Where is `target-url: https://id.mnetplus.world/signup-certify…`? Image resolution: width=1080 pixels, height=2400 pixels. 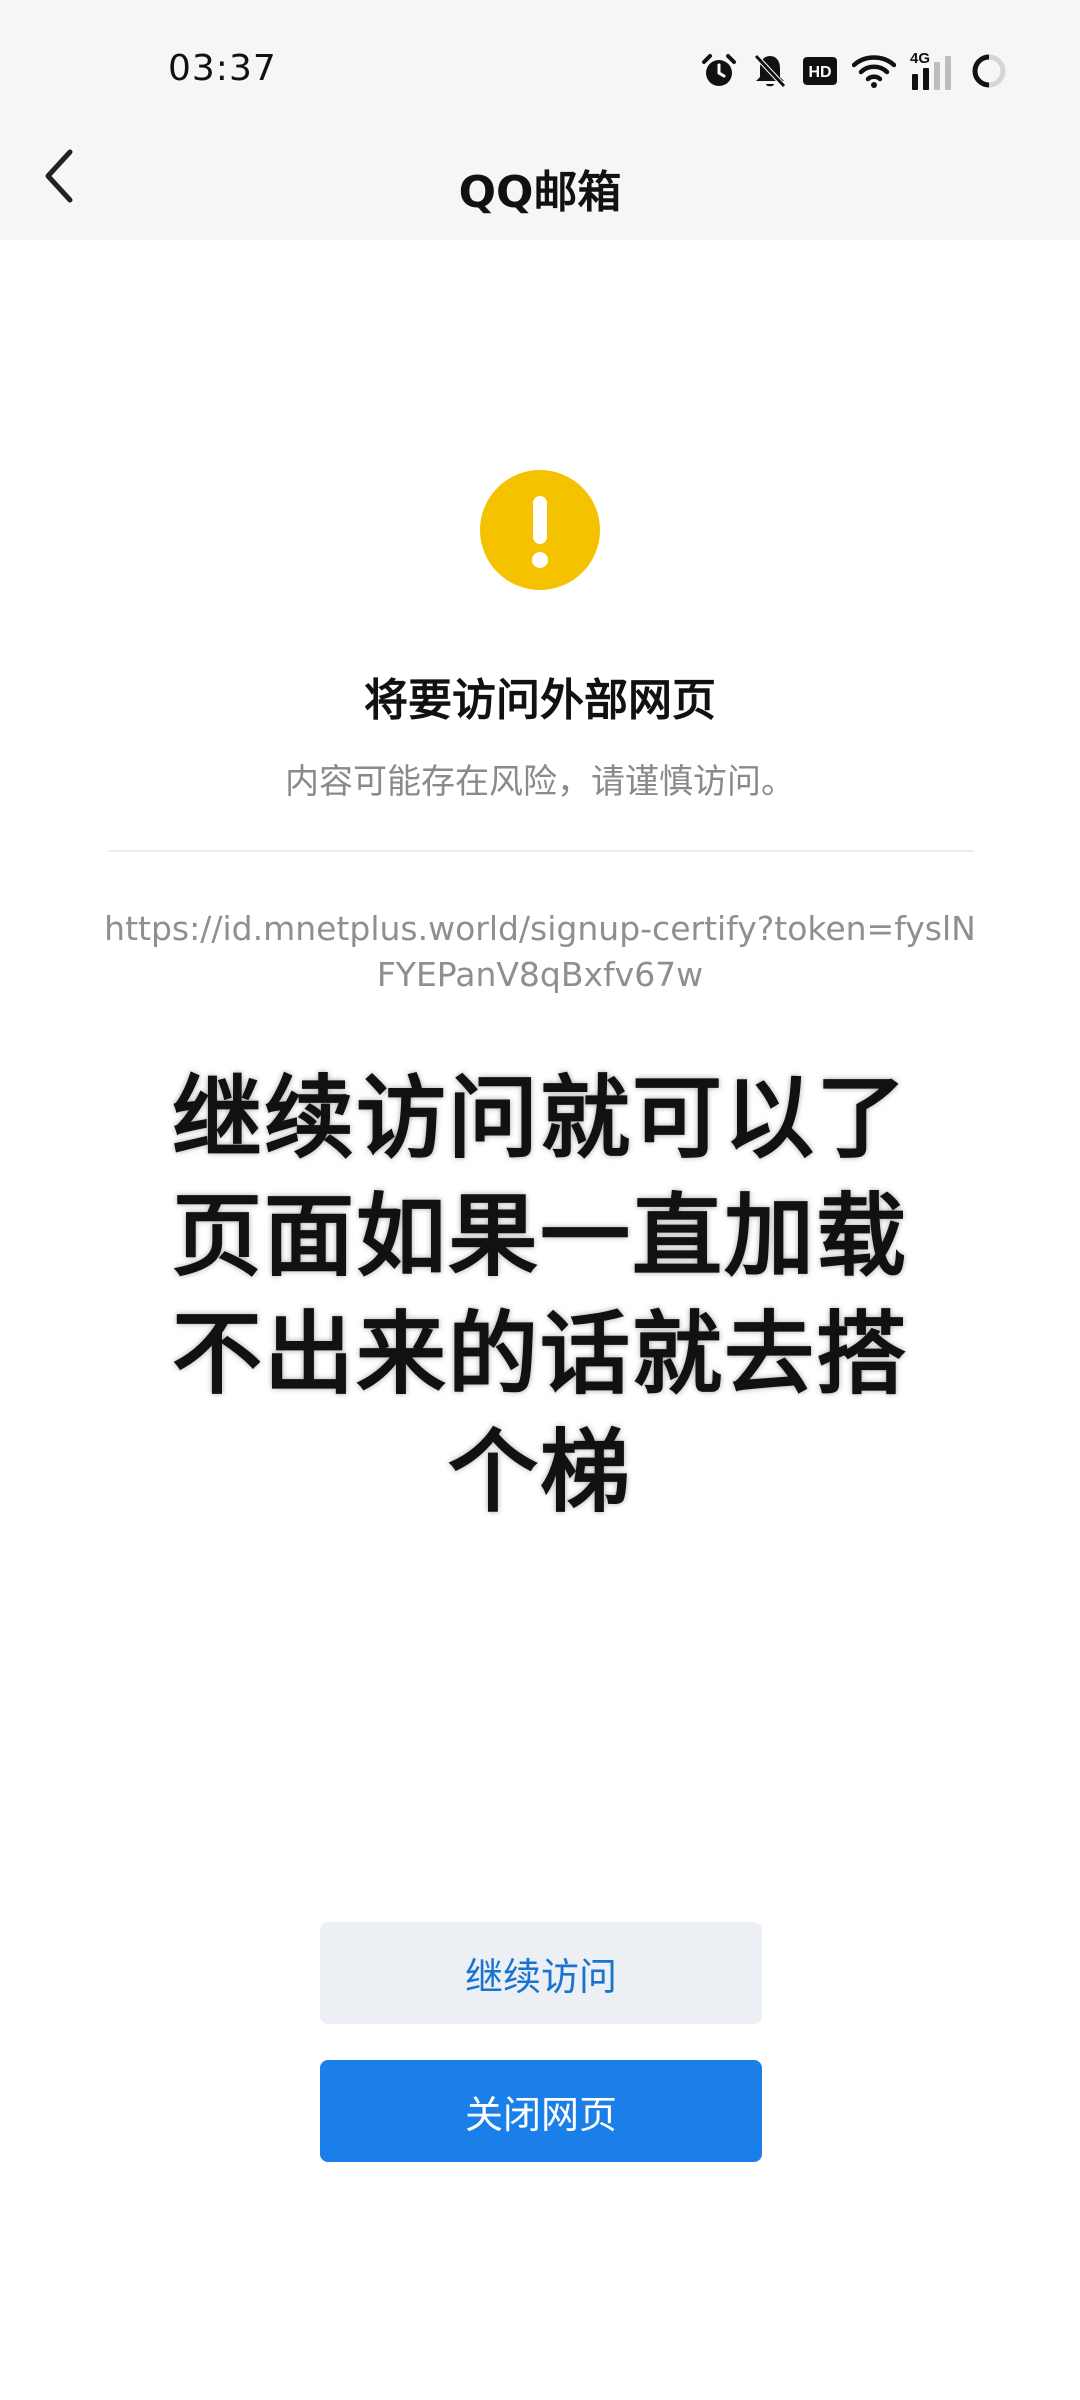
target-url: https://id.mnetplus.world/signup-certify… is located at coordinates (540, 951).